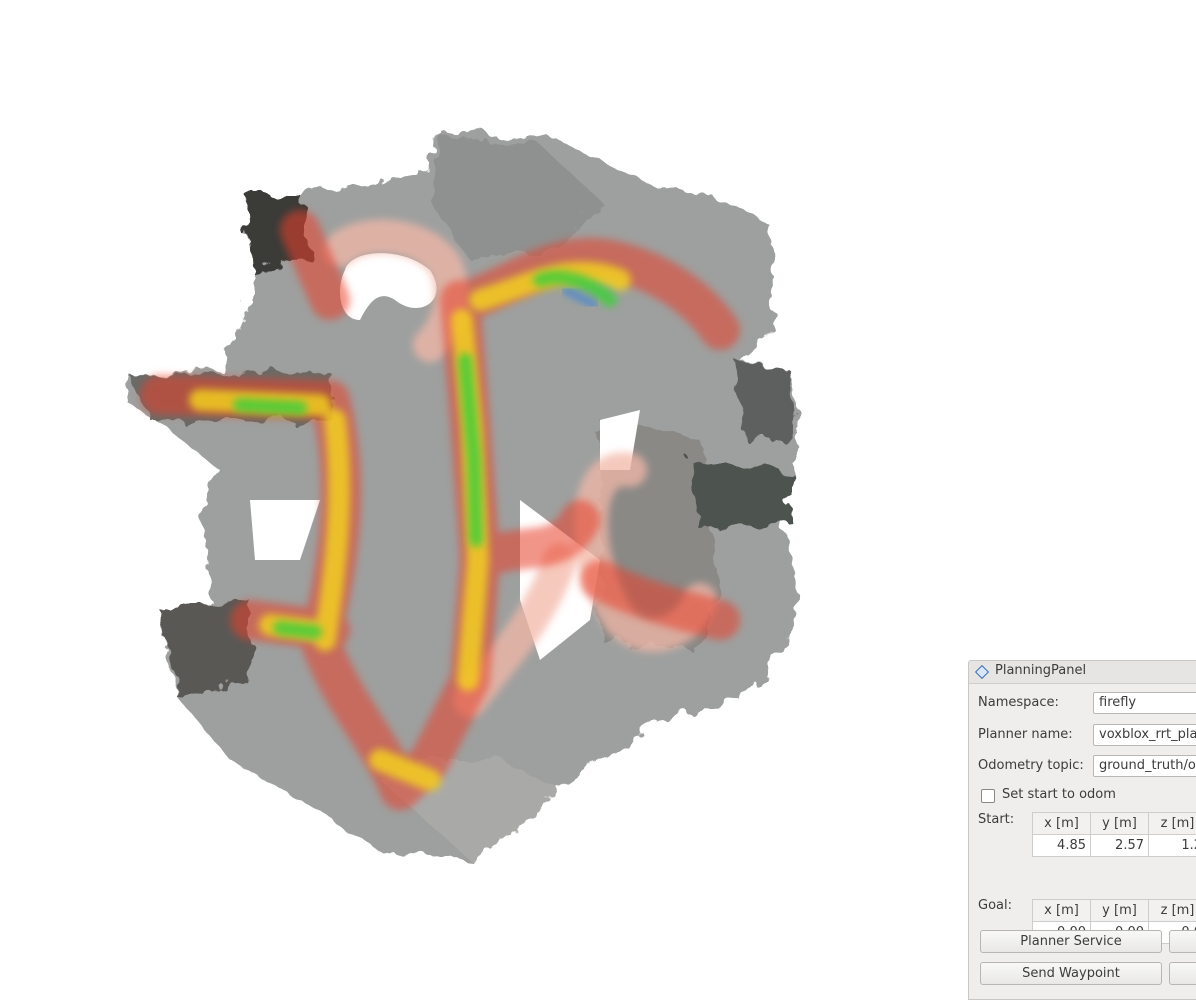 This screenshot has height=1000, width=1196. Describe the element at coordinates (1172, 846) in the screenshot. I see `start-z-cell: 1.2` at that location.